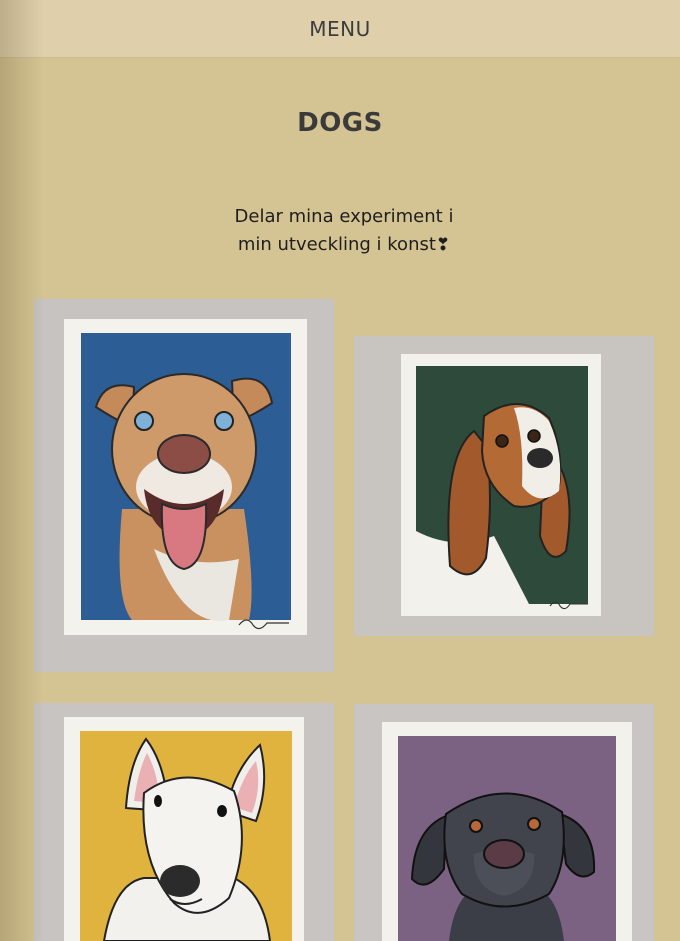 Image resolution: width=680 pixels, height=941 pixels. I want to click on intro-line-2: min utveckling i konst, so click(336, 244).